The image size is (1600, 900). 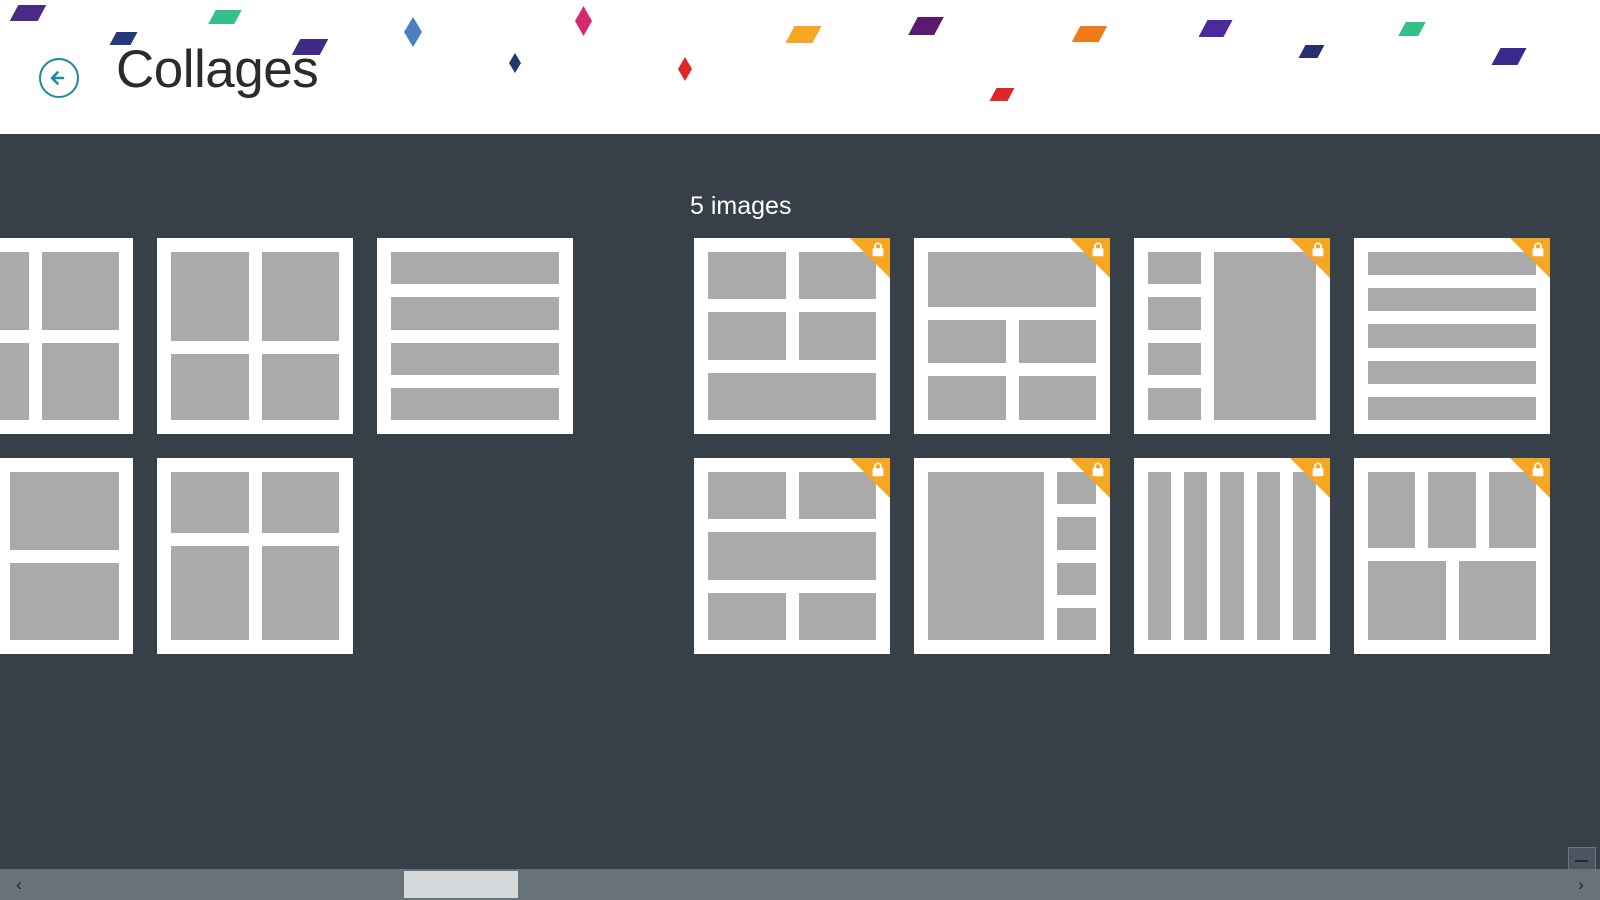 What do you see at coordinates (1581, 861) in the screenshot?
I see `minimize-dash-icon` at bounding box center [1581, 861].